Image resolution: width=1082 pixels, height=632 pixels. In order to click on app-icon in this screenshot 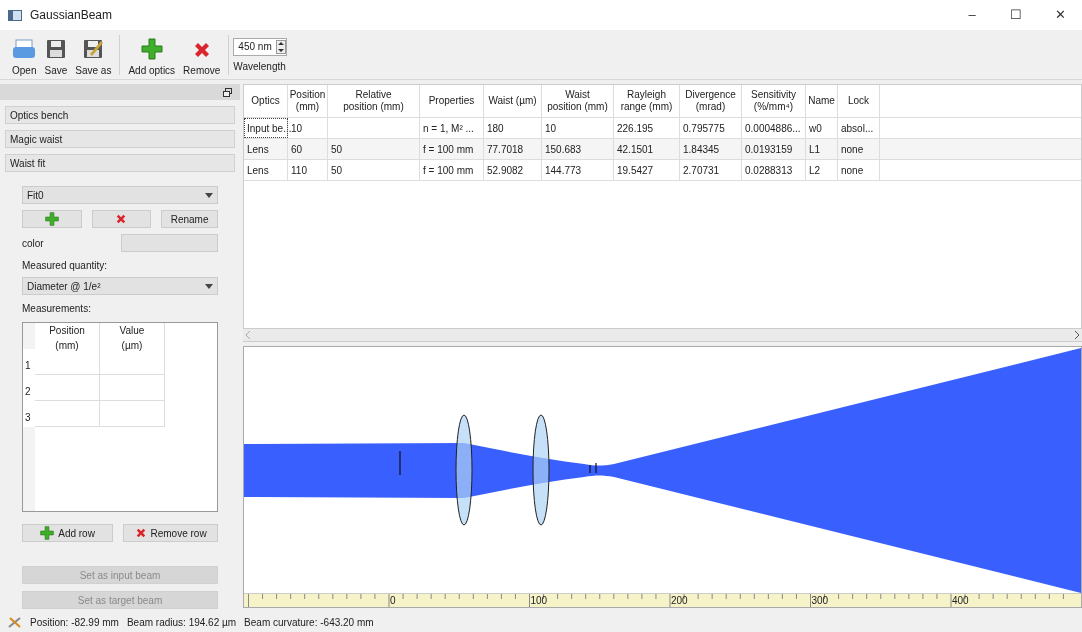, I will do `click(15, 15)`.